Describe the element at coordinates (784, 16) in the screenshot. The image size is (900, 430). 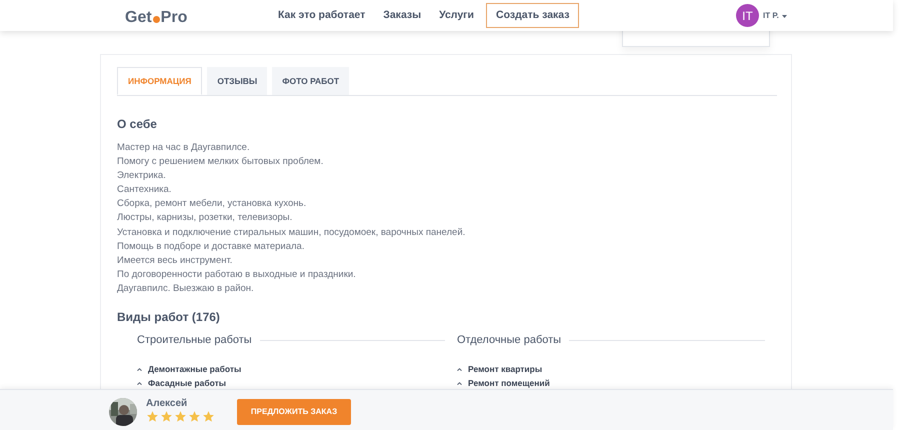
I see `caret-icon` at that location.